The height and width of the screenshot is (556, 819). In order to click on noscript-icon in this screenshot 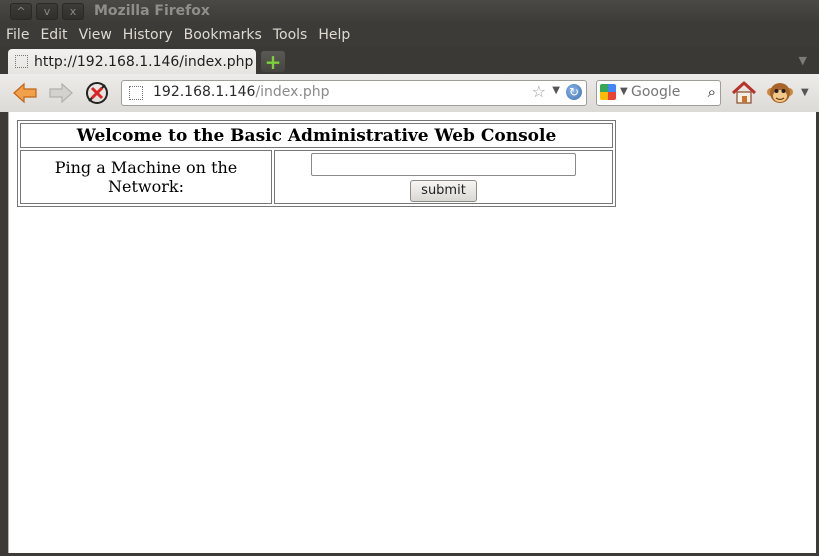, I will do `click(97, 93)`.